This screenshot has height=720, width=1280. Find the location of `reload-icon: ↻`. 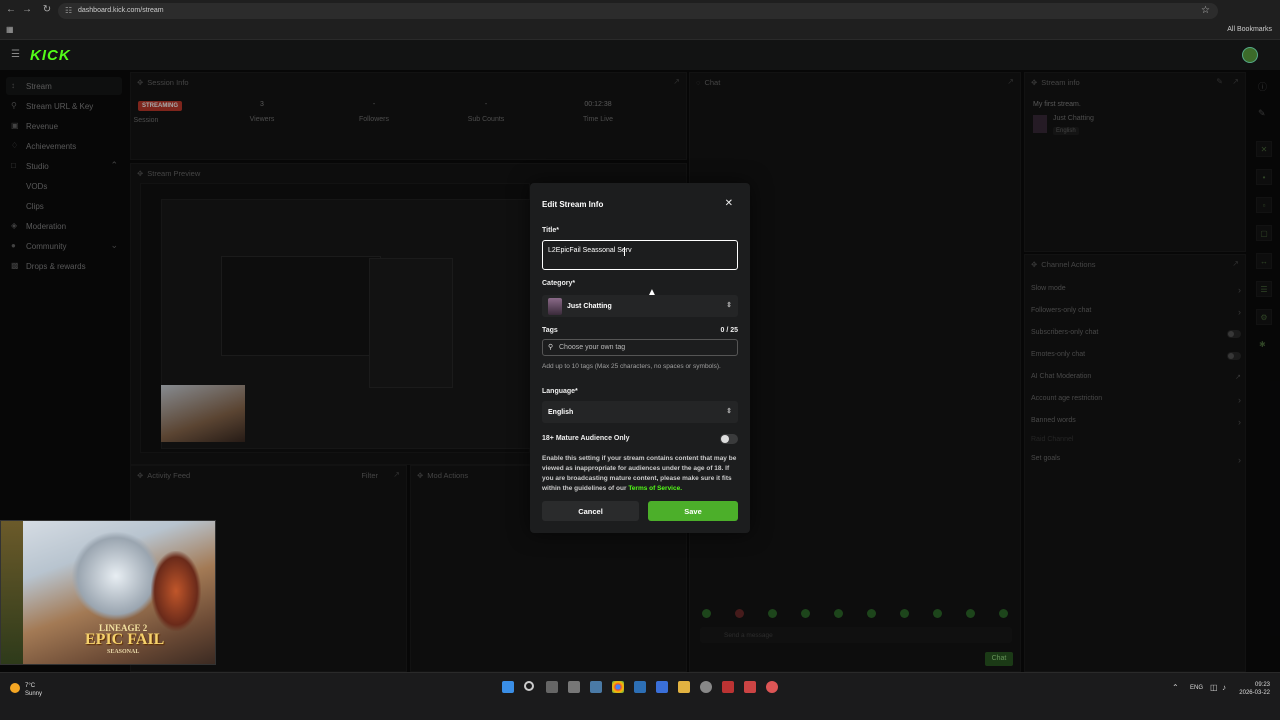

reload-icon: ↻ is located at coordinates (47, 9).